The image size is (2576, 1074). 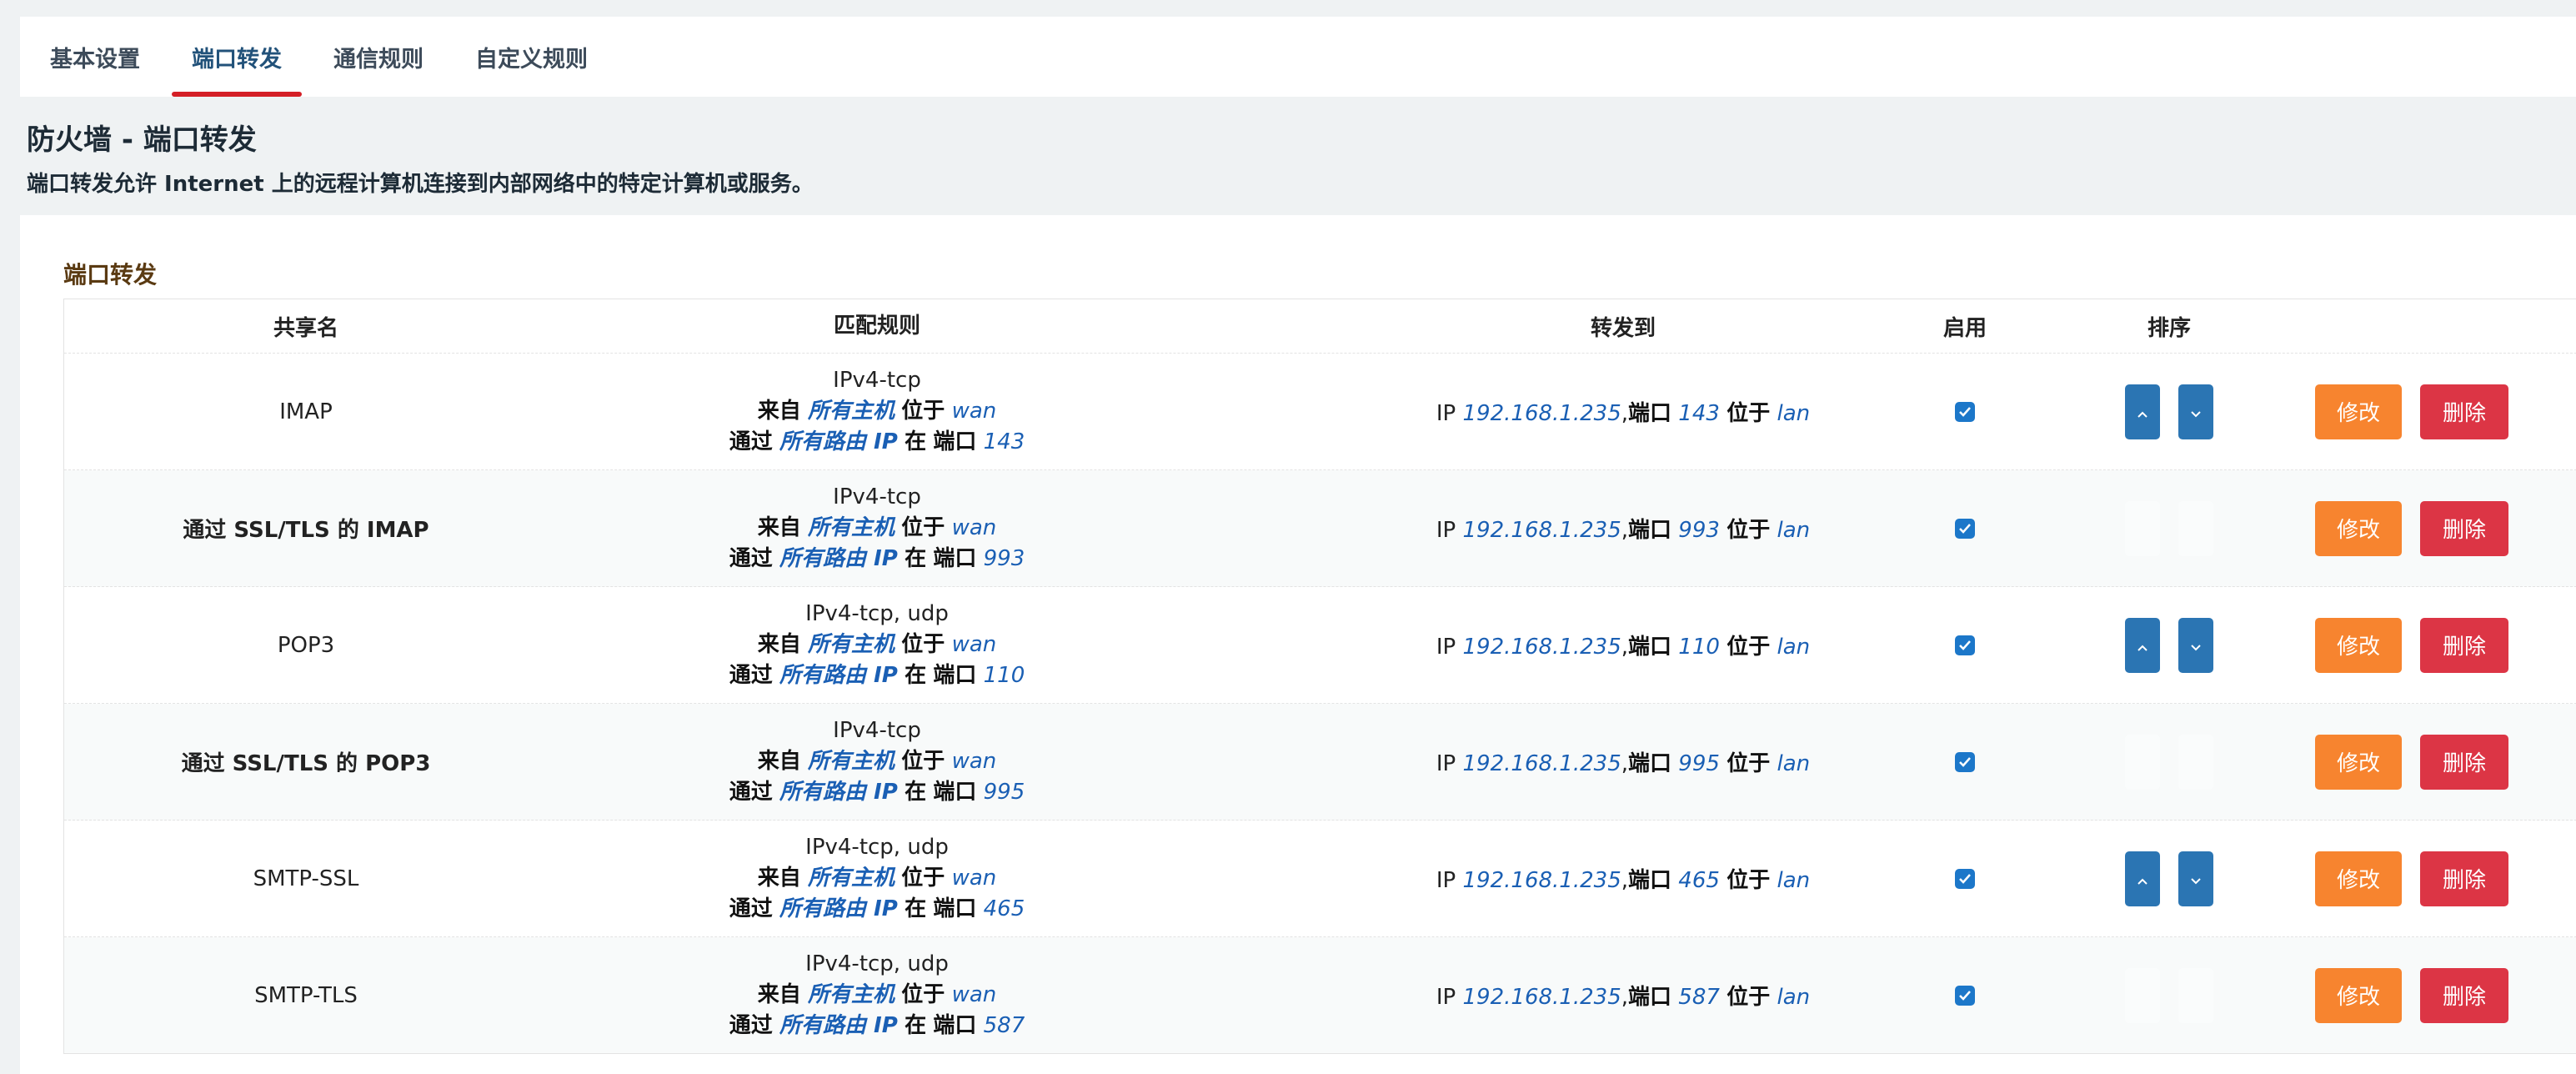 What do you see at coordinates (306, 530) in the screenshot?
I see `rule-name: 通过 SSL/TLS 的 IMAP` at bounding box center [306, 530].